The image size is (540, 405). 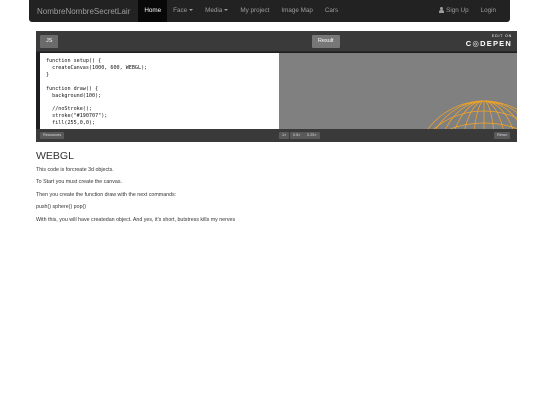 I want to click on nav-right-group: Sign Up Login, so click(x=471, y=11).